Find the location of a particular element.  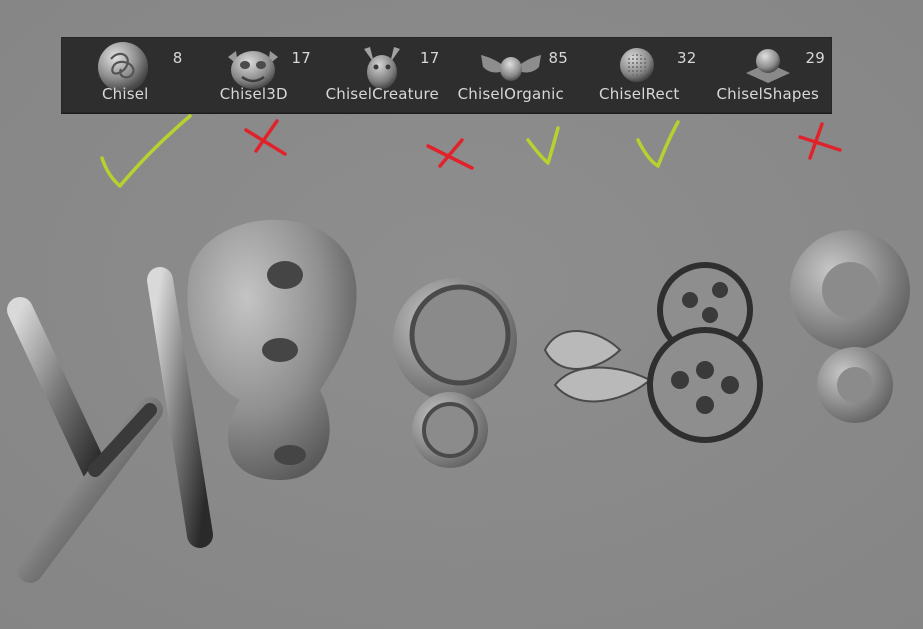

chiselrect-stroke-sample is located at coordinates (705, 352).